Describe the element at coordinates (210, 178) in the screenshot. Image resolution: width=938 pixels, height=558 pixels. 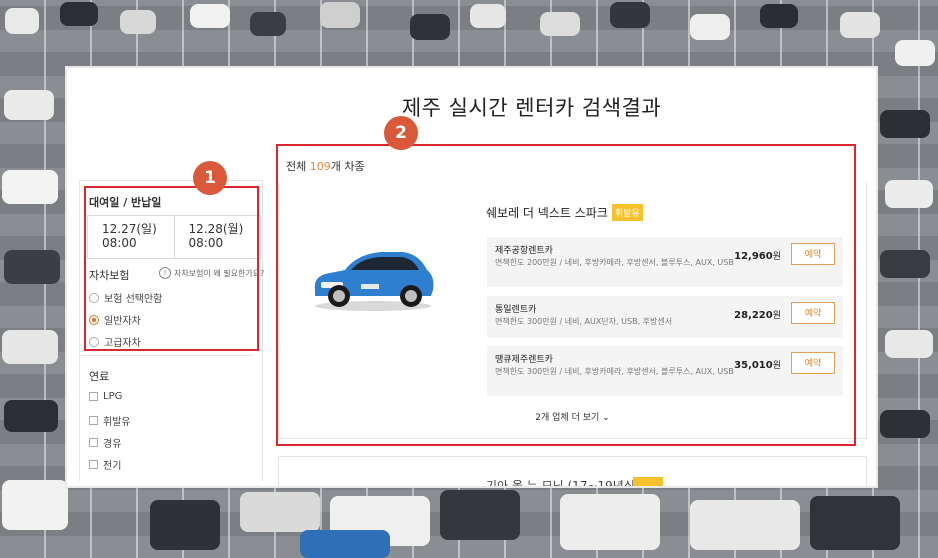
I see `annotation-marker-1: 1` at that location.